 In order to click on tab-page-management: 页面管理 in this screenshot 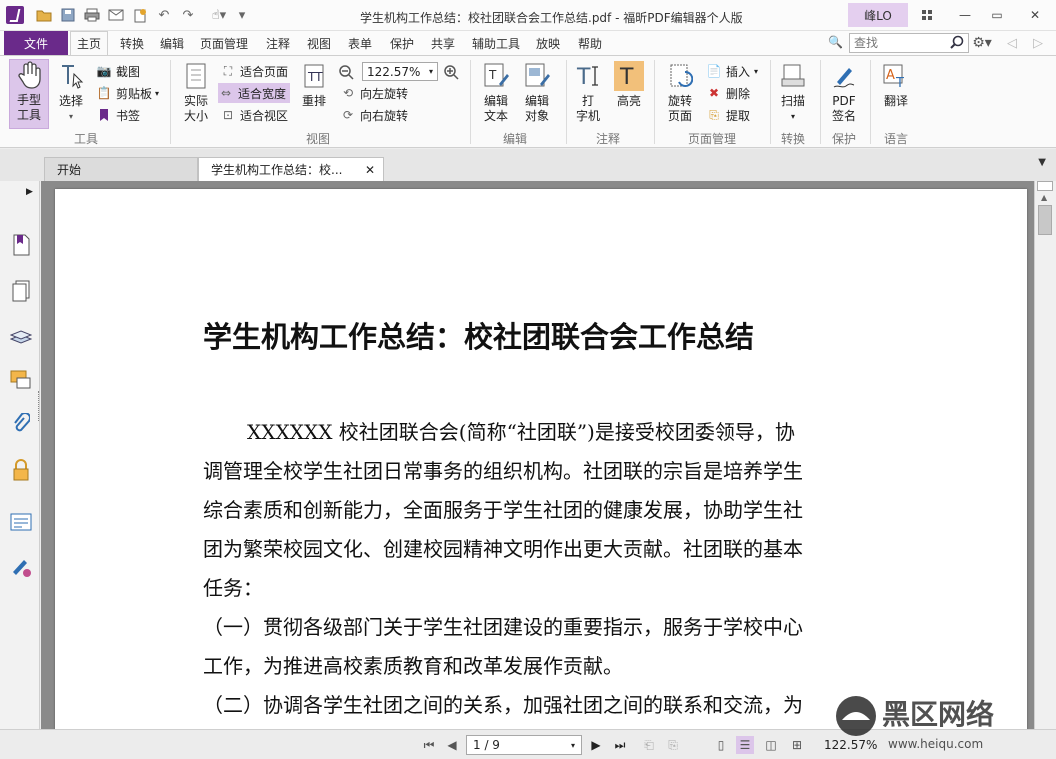, I will do `click(224, 43)`.